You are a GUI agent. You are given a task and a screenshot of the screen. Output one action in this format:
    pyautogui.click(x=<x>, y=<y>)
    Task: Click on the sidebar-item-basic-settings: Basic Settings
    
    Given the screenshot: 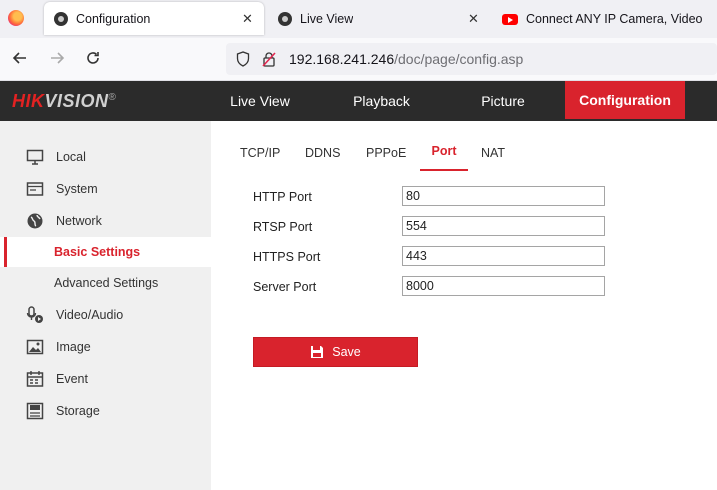 What is the action you would take?
    pyautogui.click(x=105, y=252)
    